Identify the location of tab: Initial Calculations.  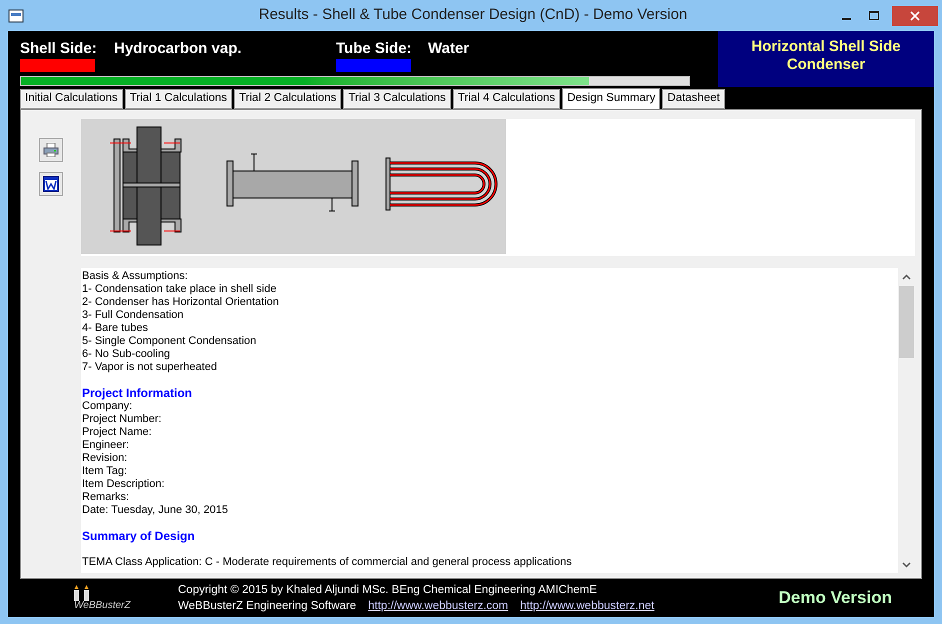
(71, 99).